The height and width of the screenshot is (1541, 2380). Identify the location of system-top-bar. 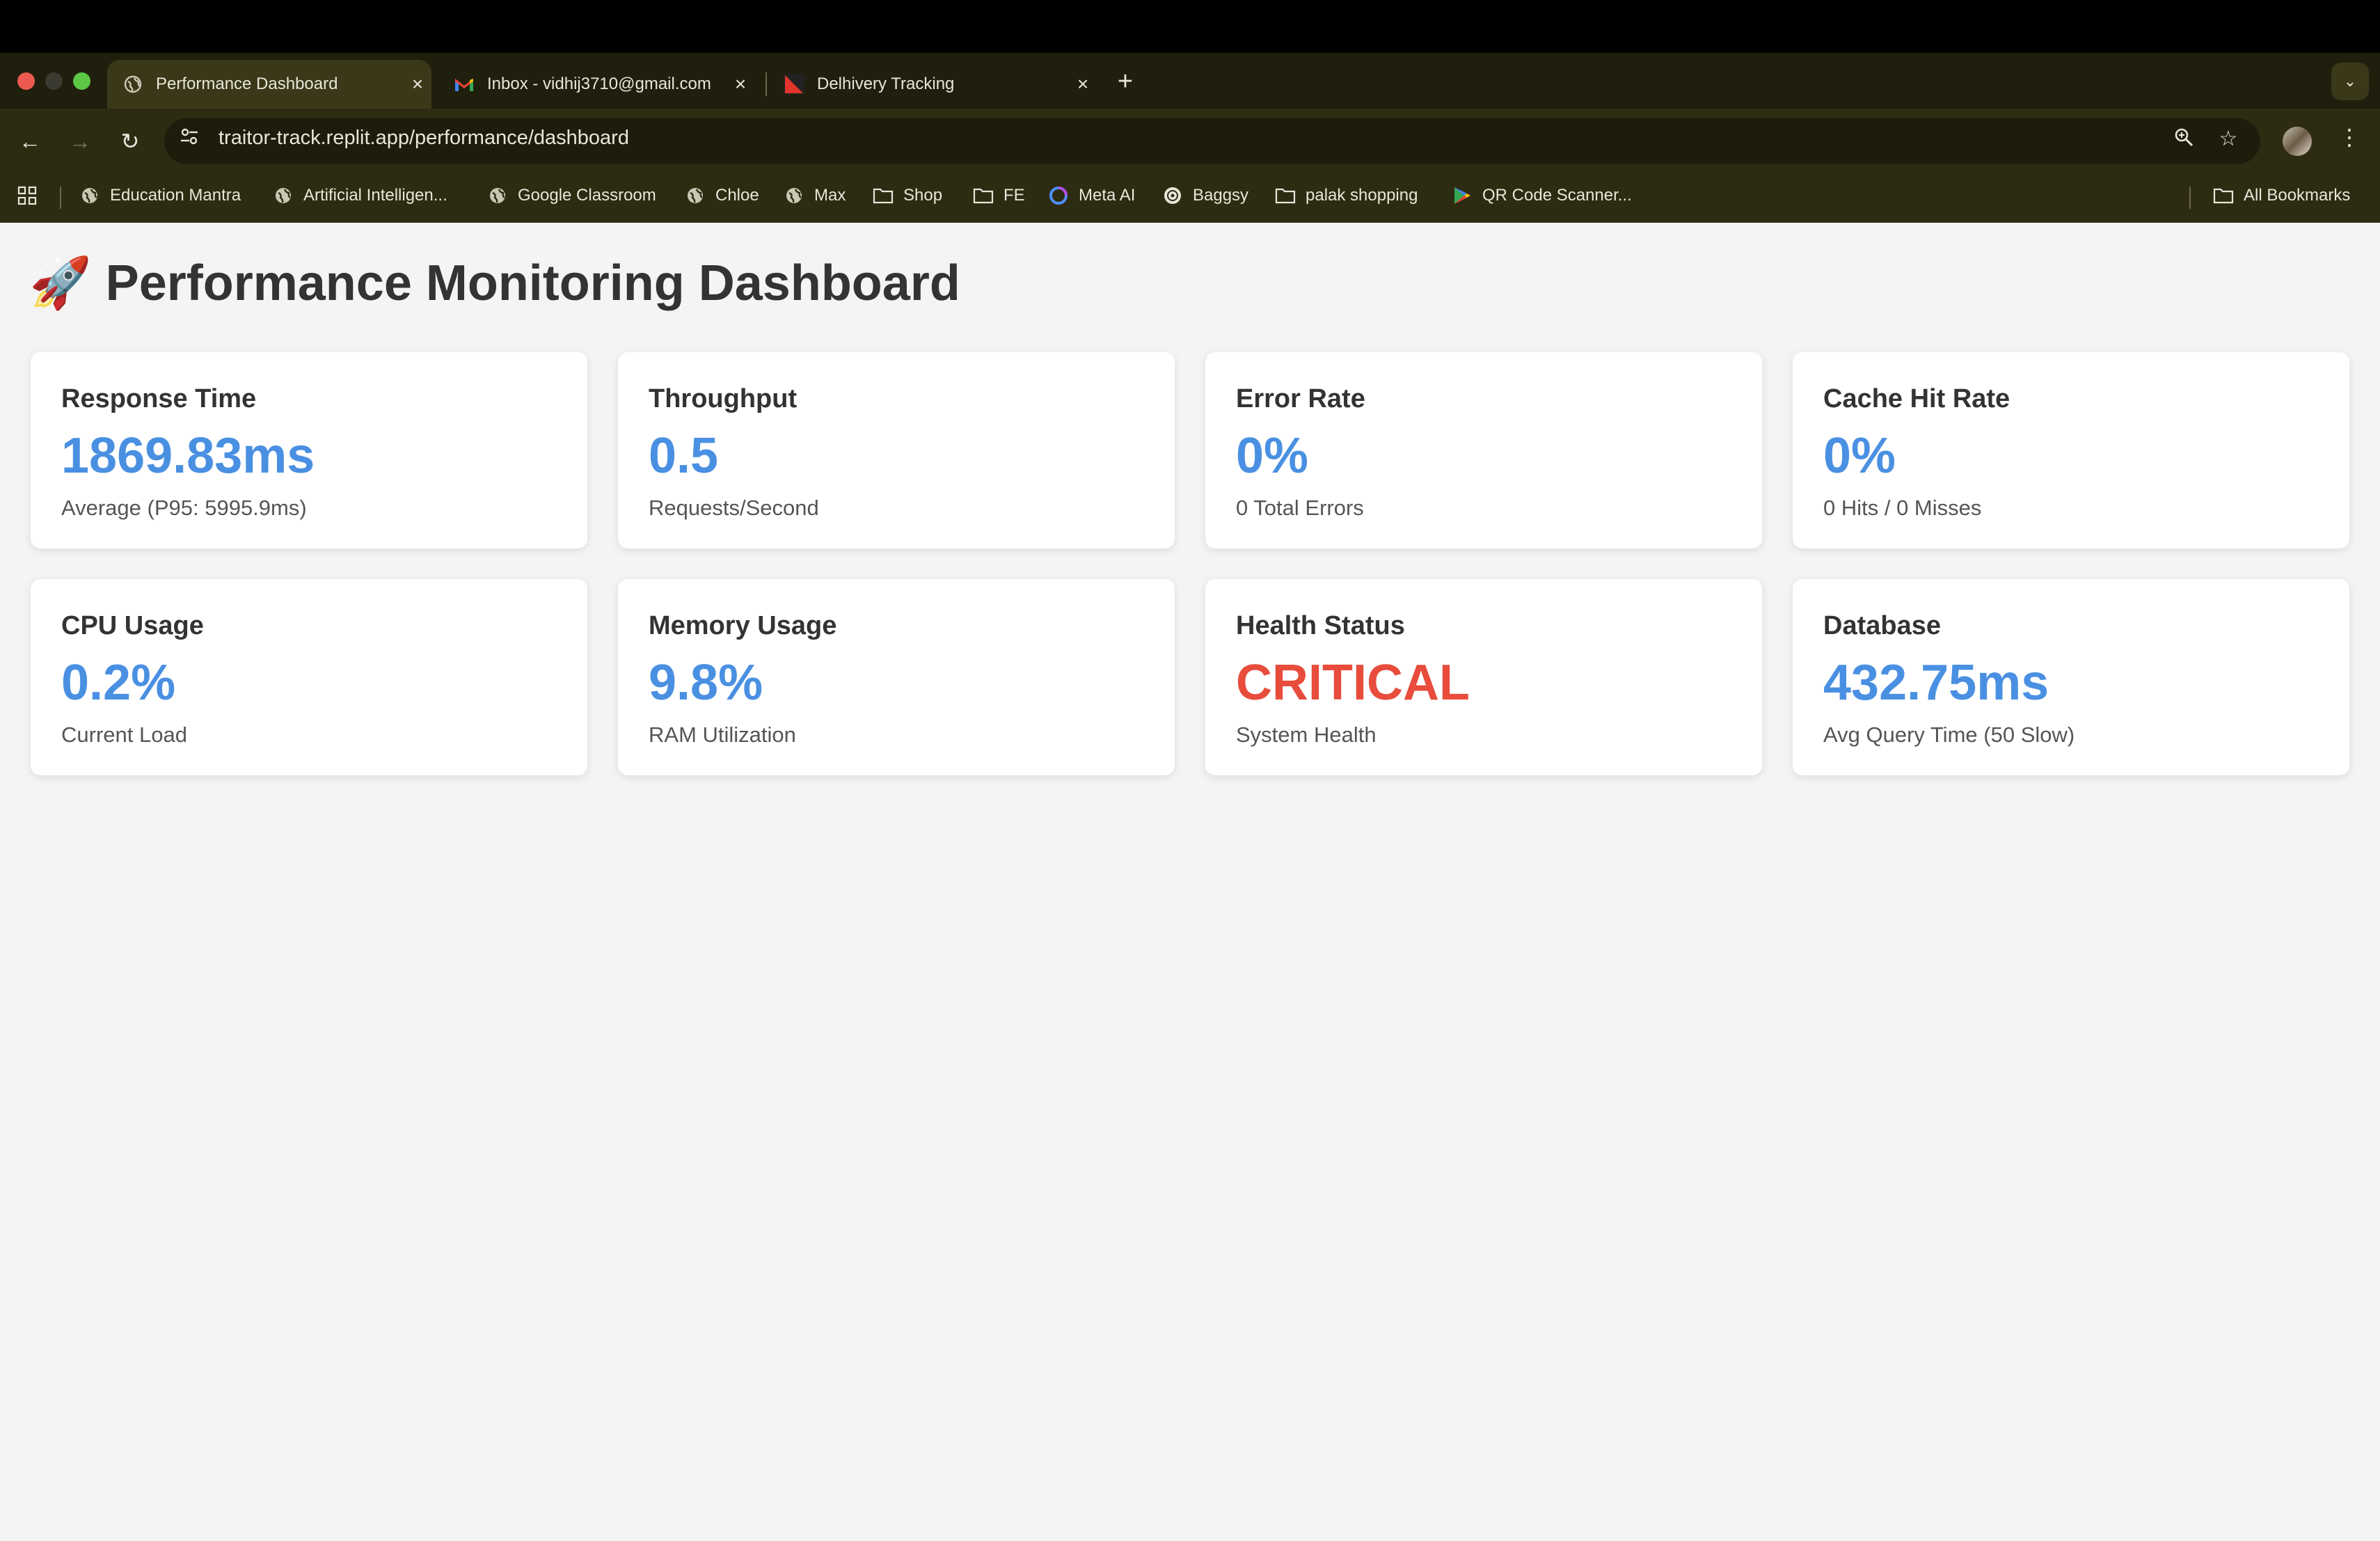
(1190, 26).